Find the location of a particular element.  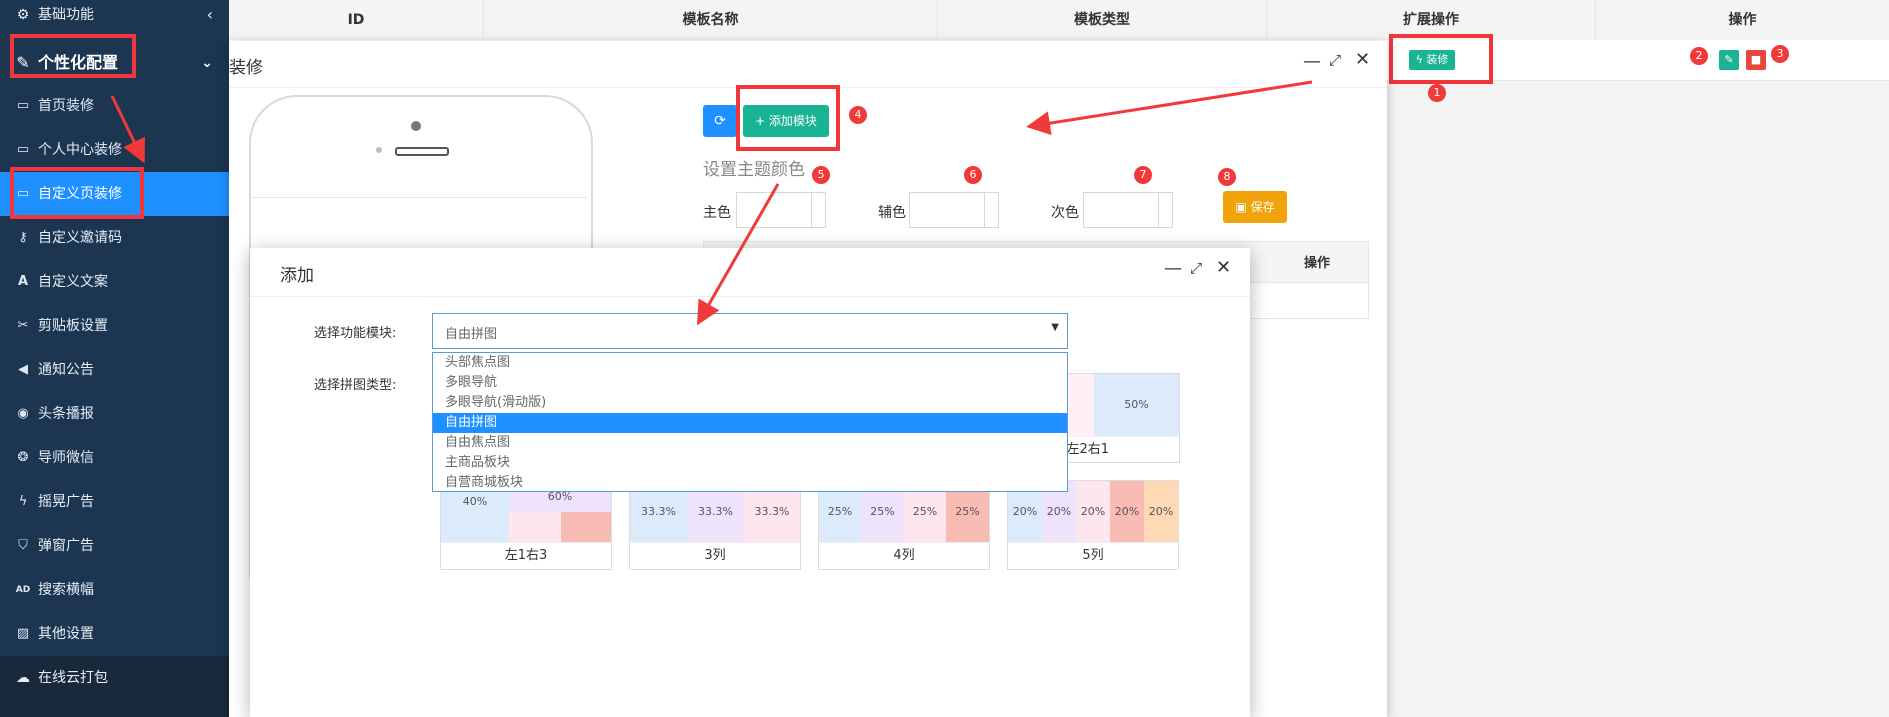

arrow-to-custom-page is located at coordinates (127, 129).